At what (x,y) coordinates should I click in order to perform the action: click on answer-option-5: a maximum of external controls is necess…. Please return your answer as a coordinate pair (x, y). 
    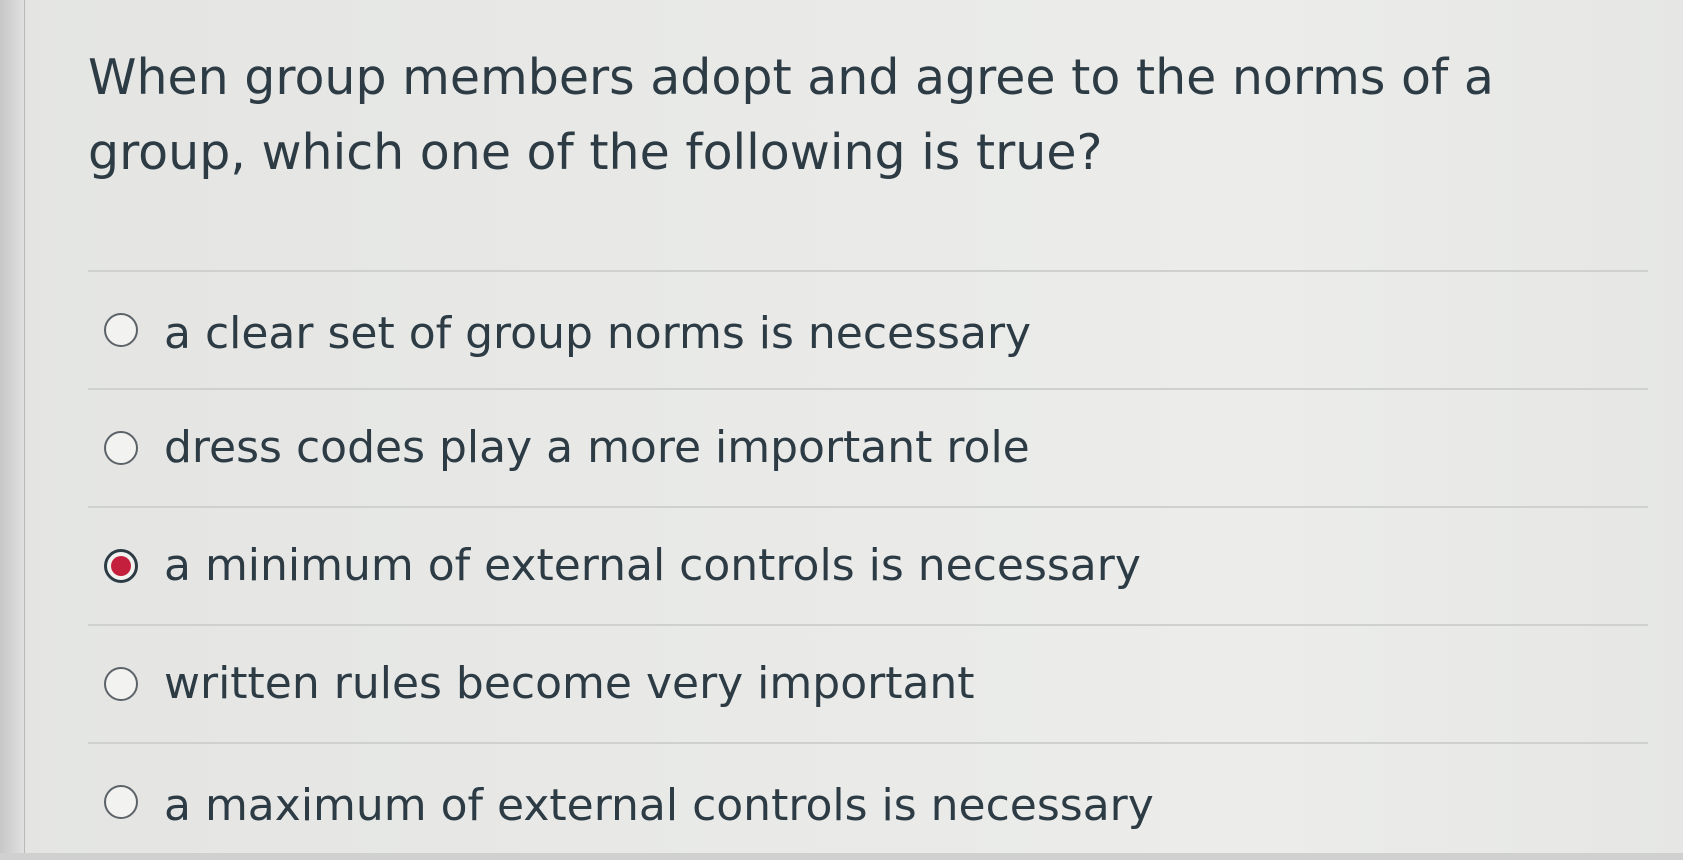
    Looking at the image, I should click on (868, 802).